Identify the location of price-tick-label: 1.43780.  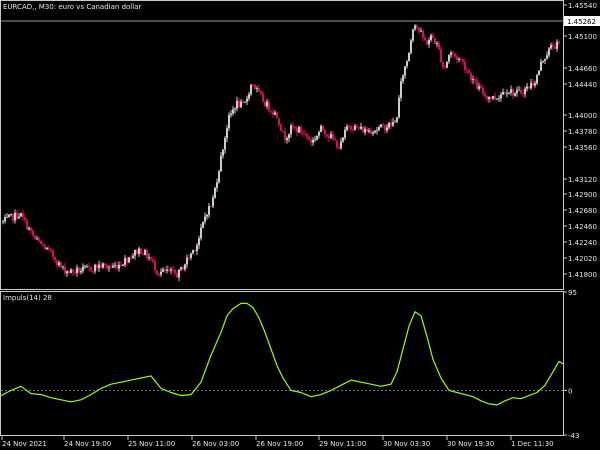
(582, 132).